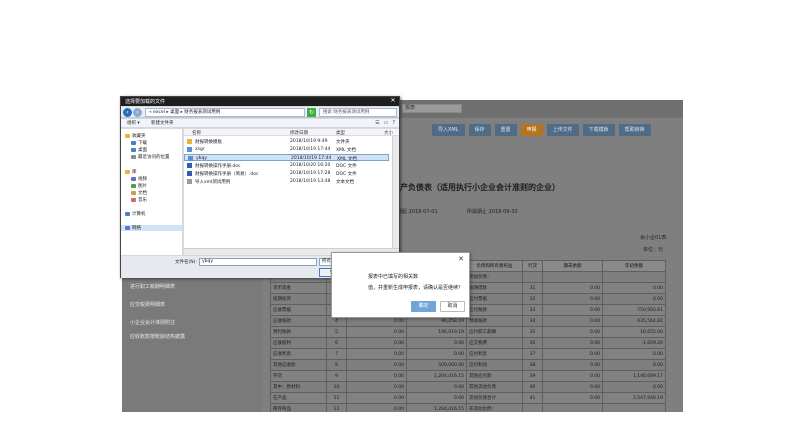 The height and width of the screenshot is (426, 800). Describe the element at coordinates (258, 262) in the screenshot. I see `filename-input: ybqy` at that location.